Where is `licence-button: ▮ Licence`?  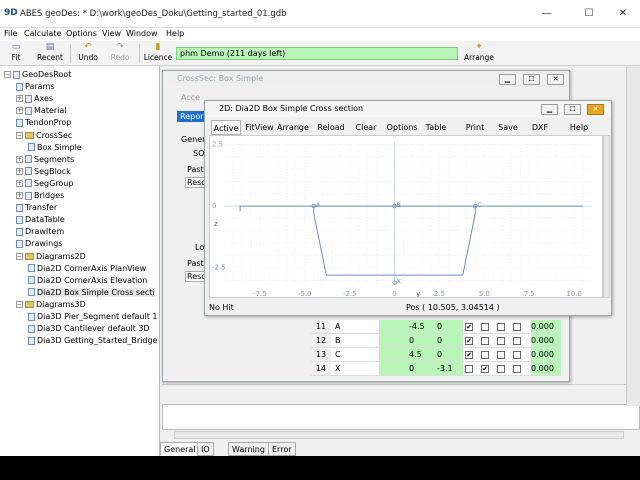 licence-button: ▮ Licence is located at coordinates (158, 53).